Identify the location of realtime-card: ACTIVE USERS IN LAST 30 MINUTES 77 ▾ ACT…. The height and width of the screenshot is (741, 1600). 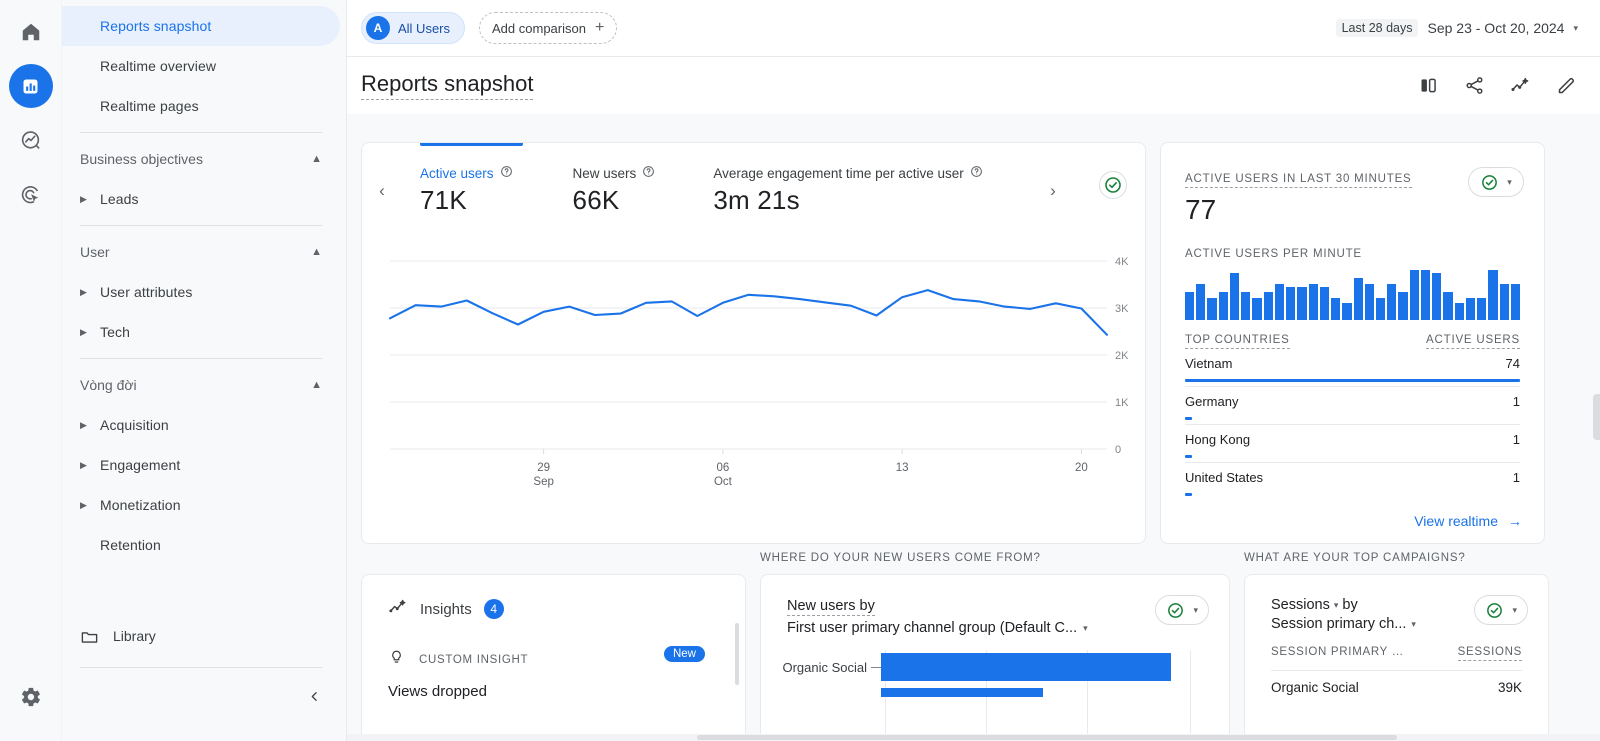
(1352, 343).